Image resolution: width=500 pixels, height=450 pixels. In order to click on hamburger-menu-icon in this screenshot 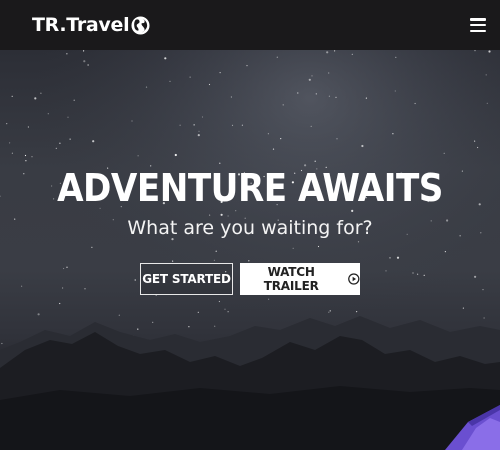, I will do `click(478, 25)`.